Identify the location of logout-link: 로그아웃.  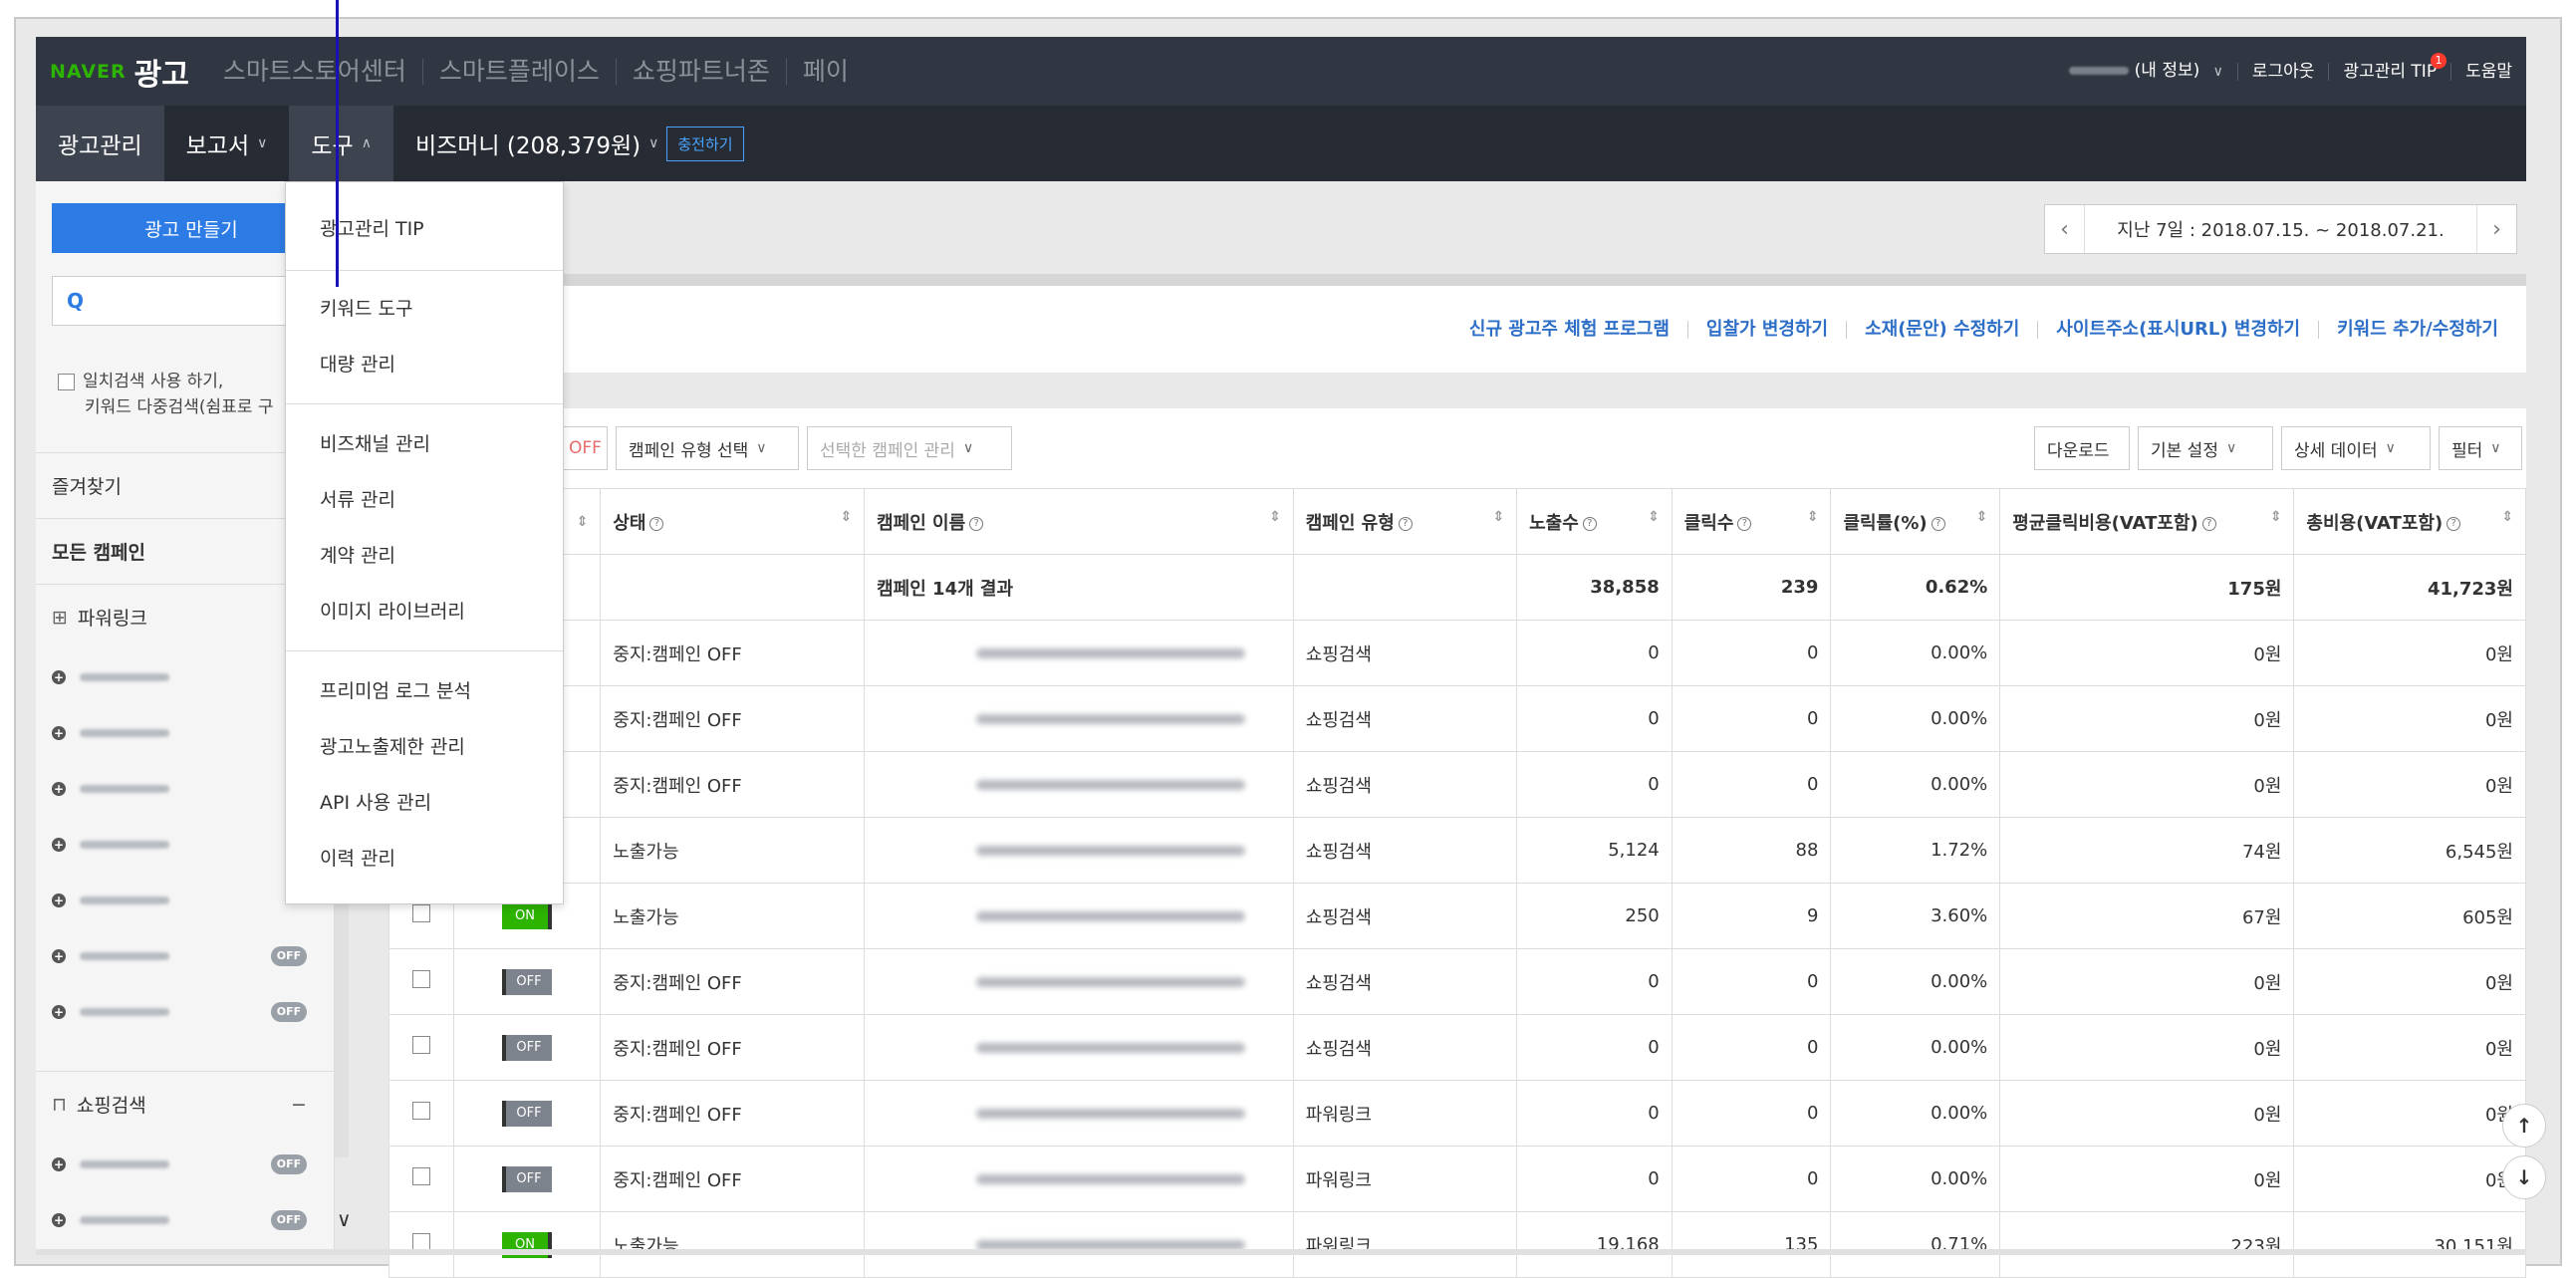
(2282, 71).